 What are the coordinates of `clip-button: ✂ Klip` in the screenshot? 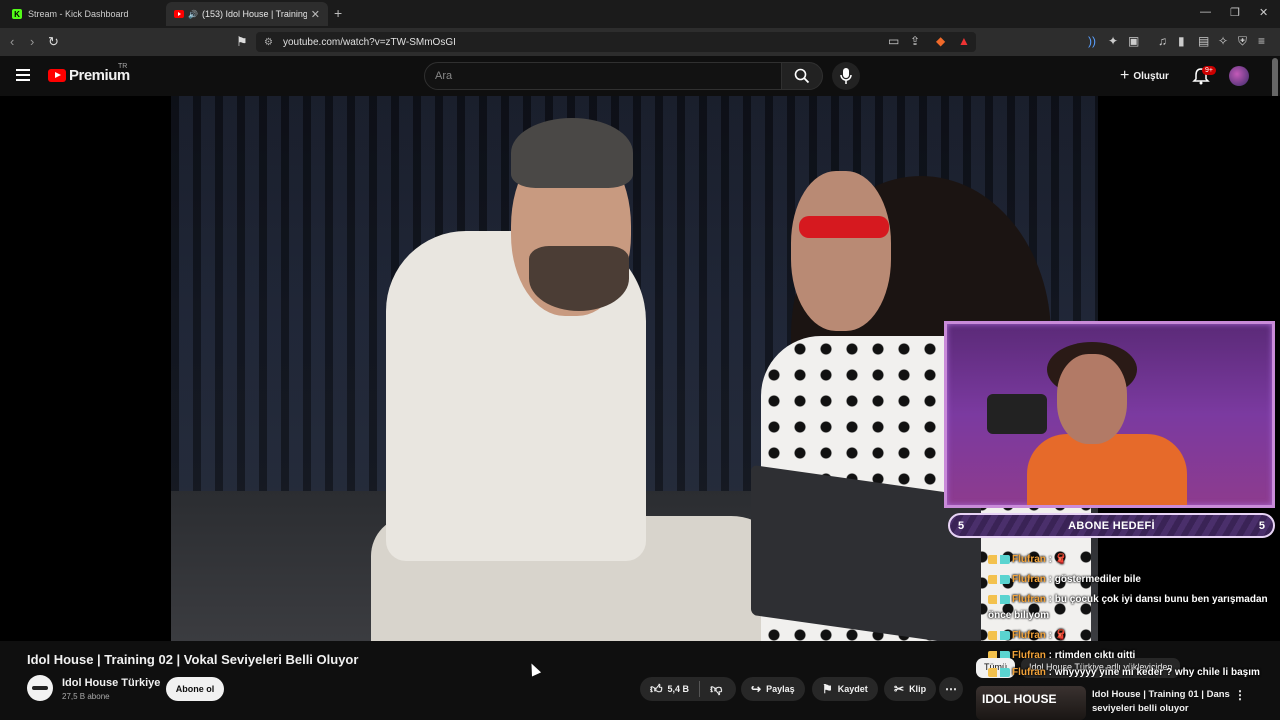 It's located at (910, 689).